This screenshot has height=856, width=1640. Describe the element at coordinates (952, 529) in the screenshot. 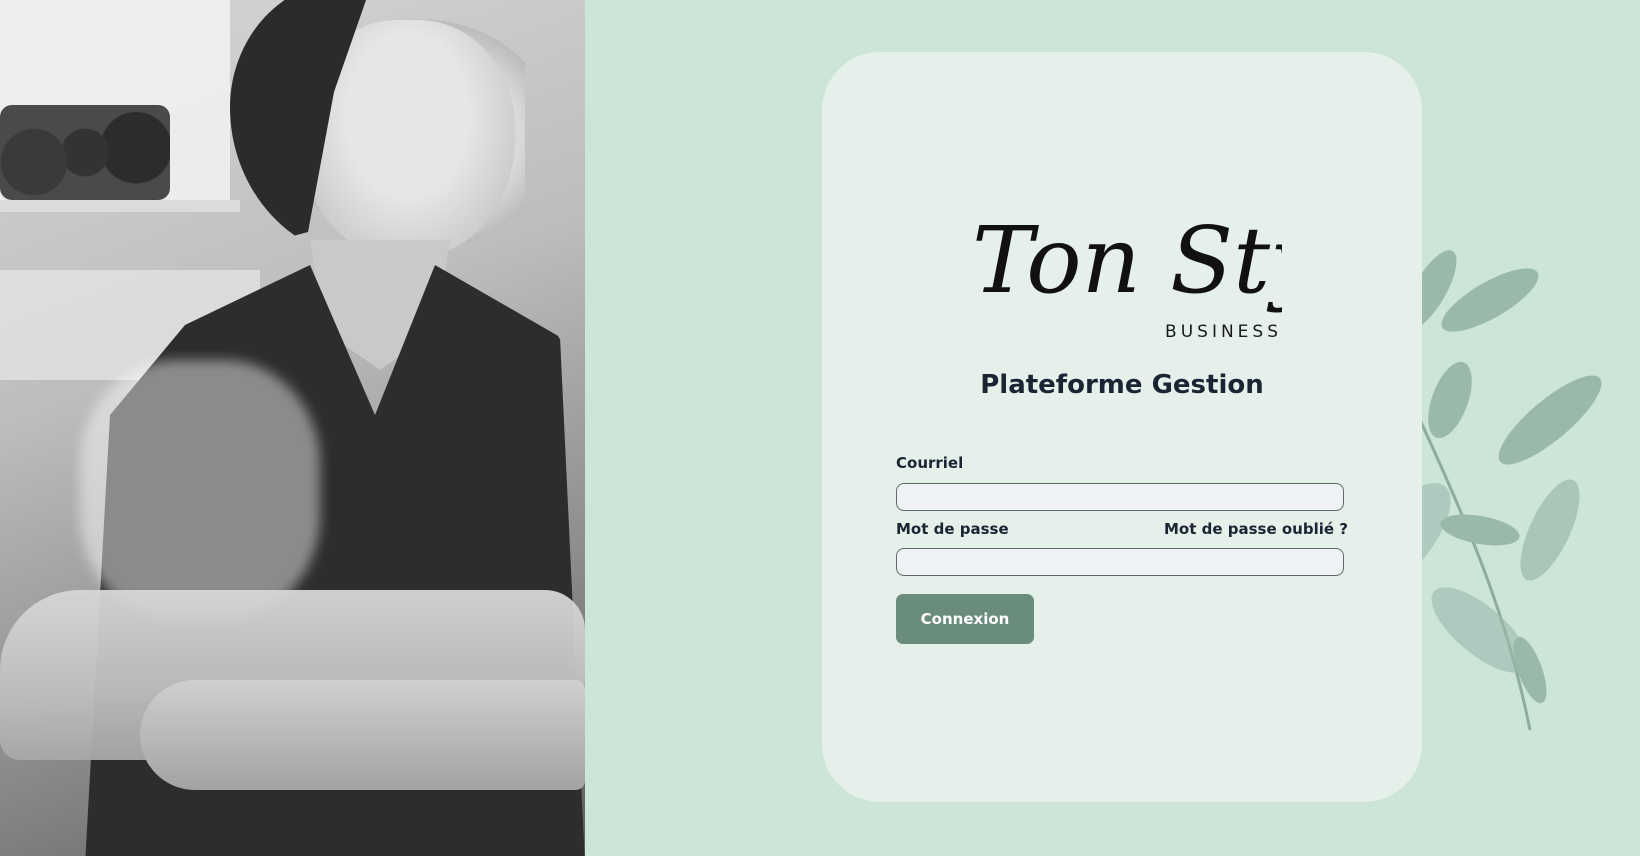

I see `password-label: Mot de passe` at that location.